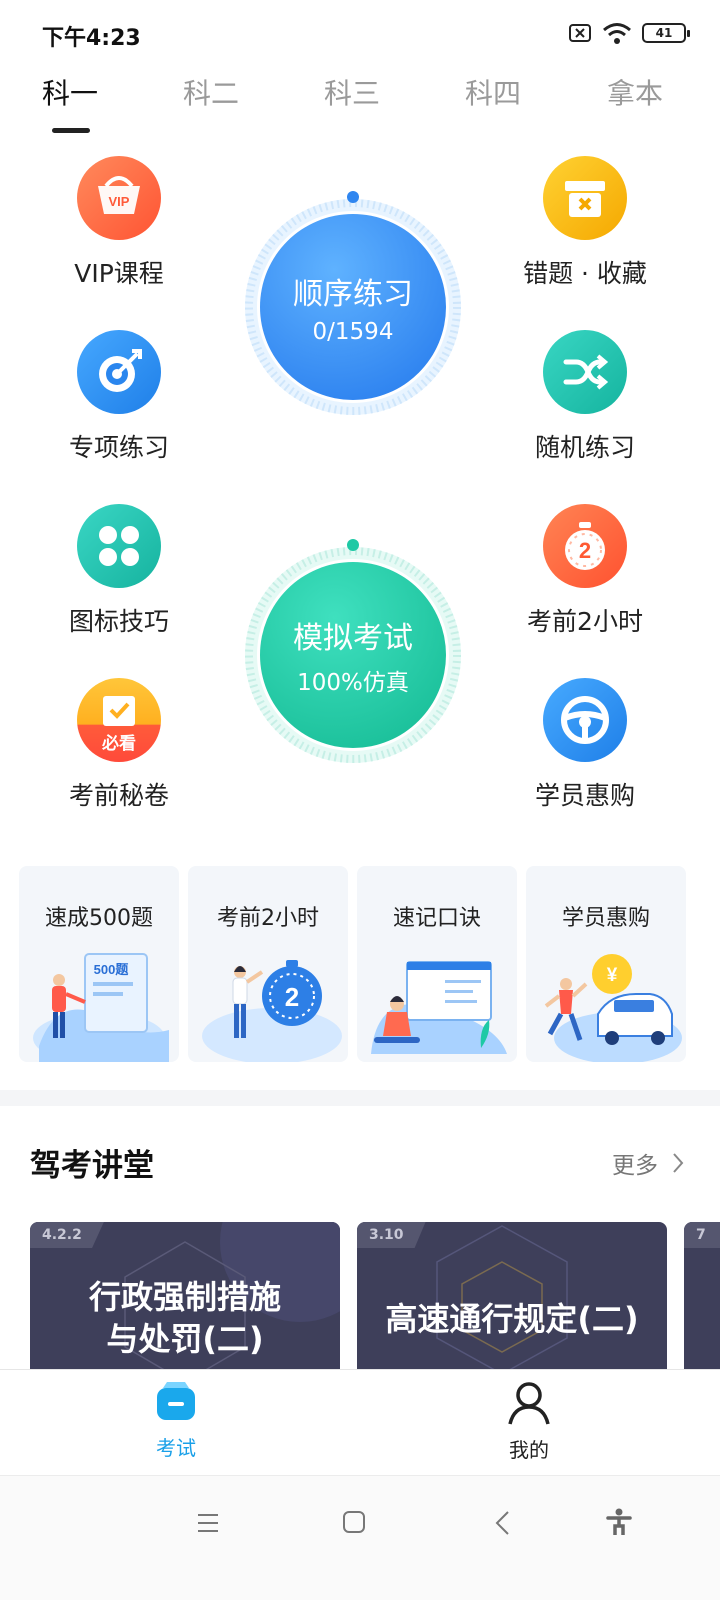 The height and width of the screenshot is (1600, 720). What do you see at coordinates (354, 1522) in the screenshot?
I see `home-icon` at bounding box center [354, 1522].